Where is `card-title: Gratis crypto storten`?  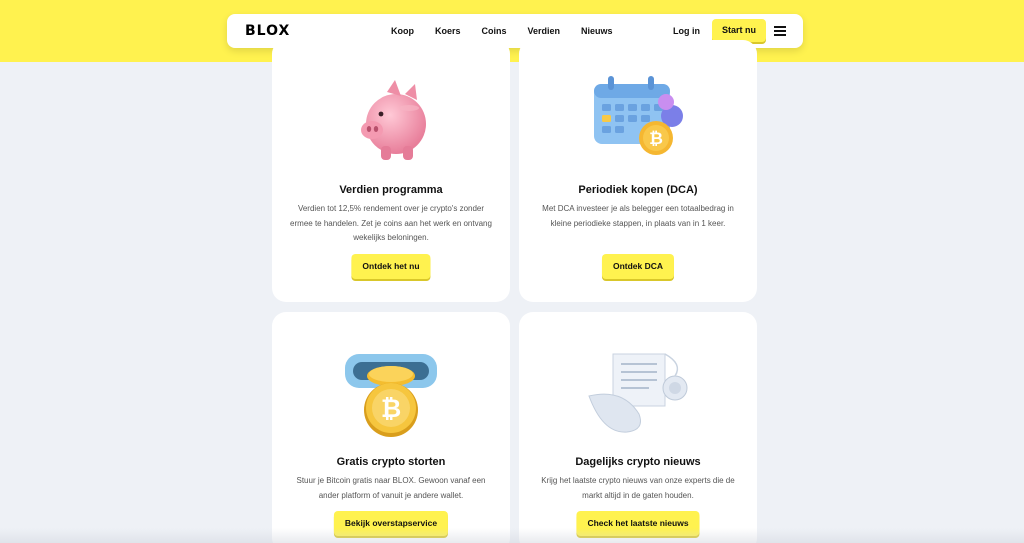
card-title: Gratis crypto storten is located at coordinates (391, 462).